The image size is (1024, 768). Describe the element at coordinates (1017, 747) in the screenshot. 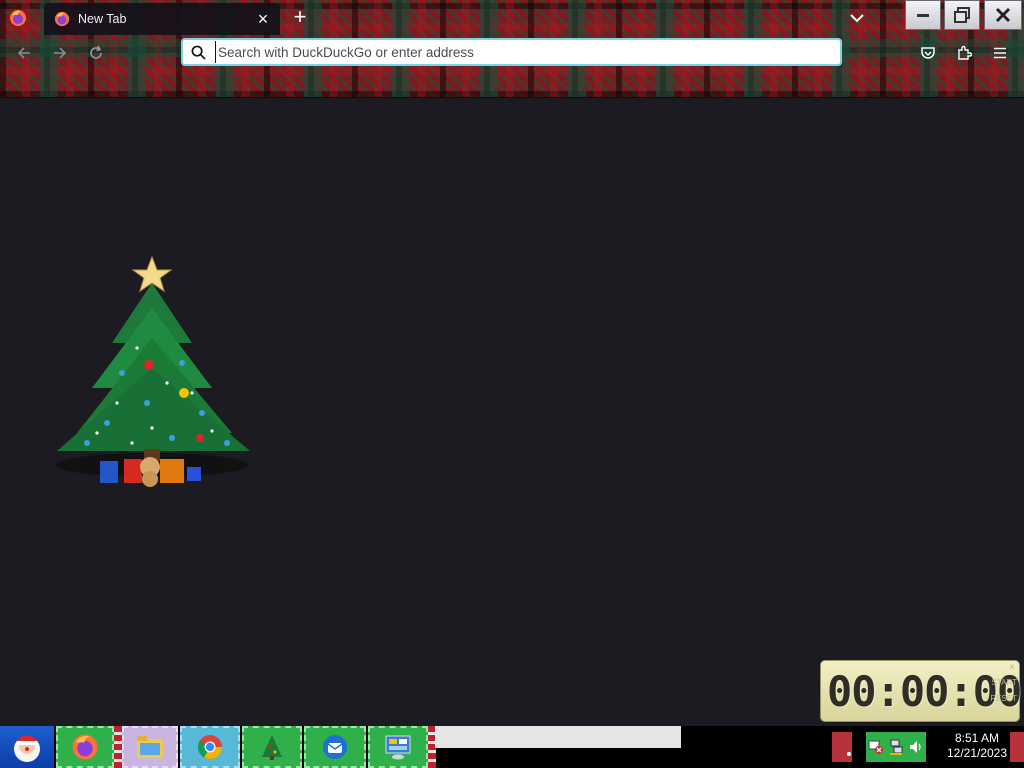

I see `show-desktop-button` at that location.